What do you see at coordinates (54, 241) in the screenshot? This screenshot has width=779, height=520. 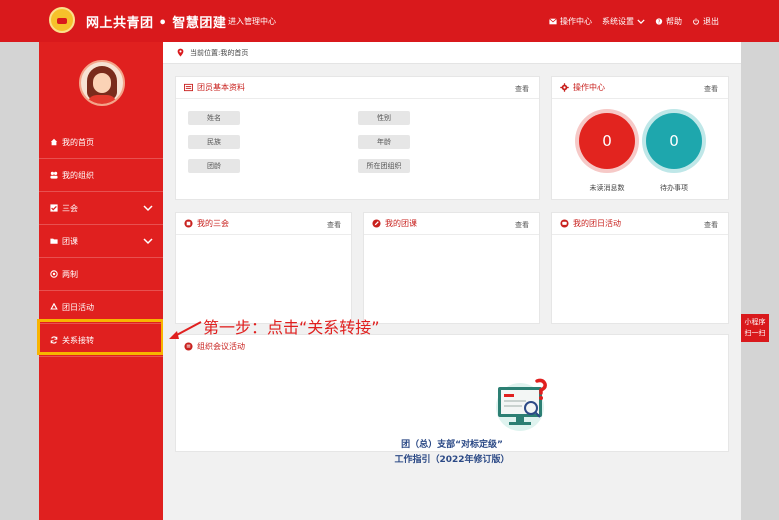 I see `folder-icon` at bounding box center [54, 241].